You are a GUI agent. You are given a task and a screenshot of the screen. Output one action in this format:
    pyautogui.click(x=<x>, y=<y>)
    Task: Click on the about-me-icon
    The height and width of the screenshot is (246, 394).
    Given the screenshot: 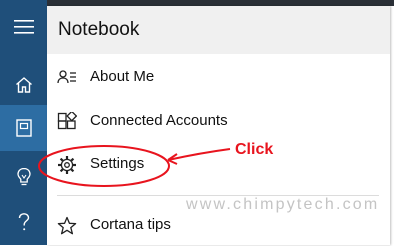 What is the action you would take?
    pyautogui.click(x=66, y=77)
    